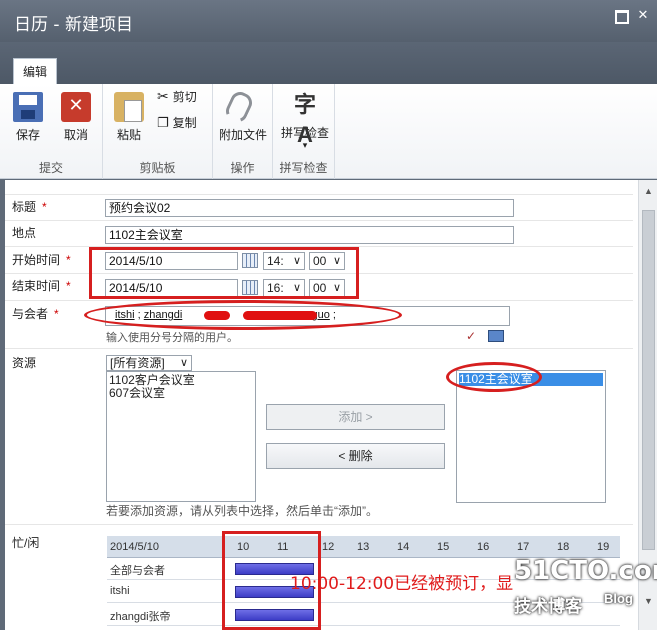 The height and width of the screenshot is (630, 657). I want to click on tab-edit: 编辑, so click(35, 71).